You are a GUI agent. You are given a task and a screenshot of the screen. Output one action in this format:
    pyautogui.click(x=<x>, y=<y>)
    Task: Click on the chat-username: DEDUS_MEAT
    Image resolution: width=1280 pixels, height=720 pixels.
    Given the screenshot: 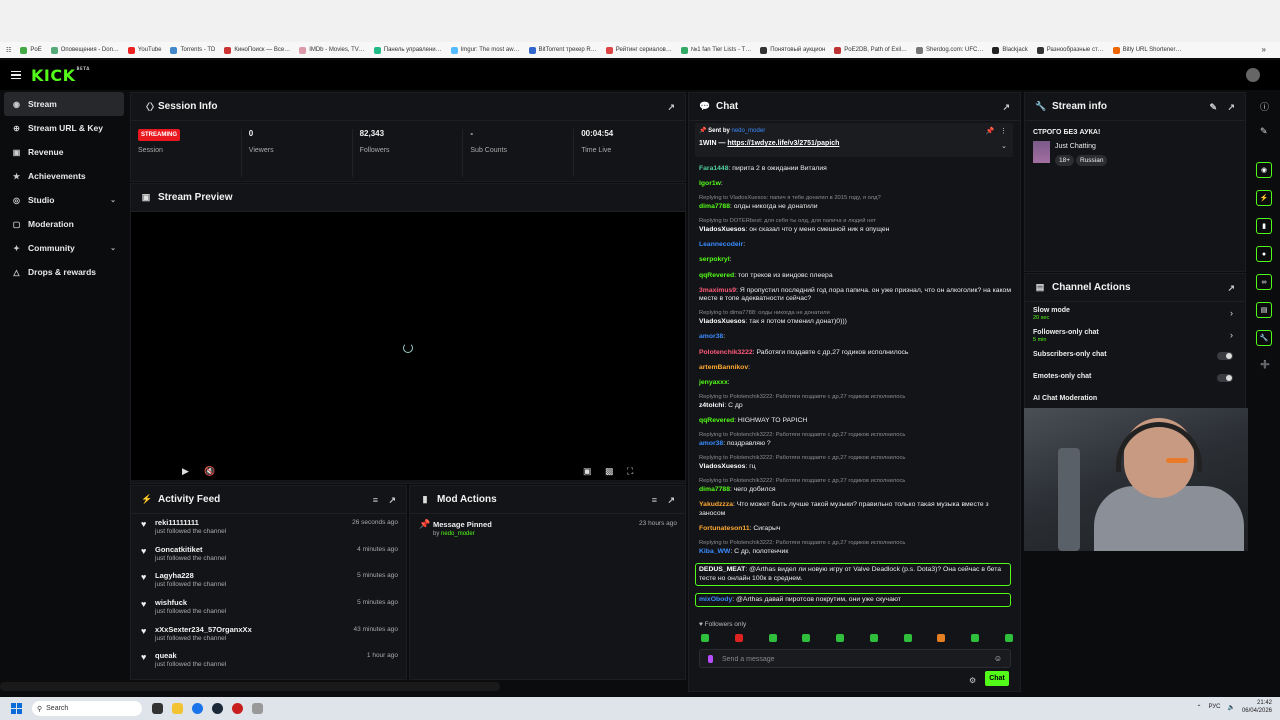 What is the action you would take?
    pyautogui.click(x=722, y=569)
    